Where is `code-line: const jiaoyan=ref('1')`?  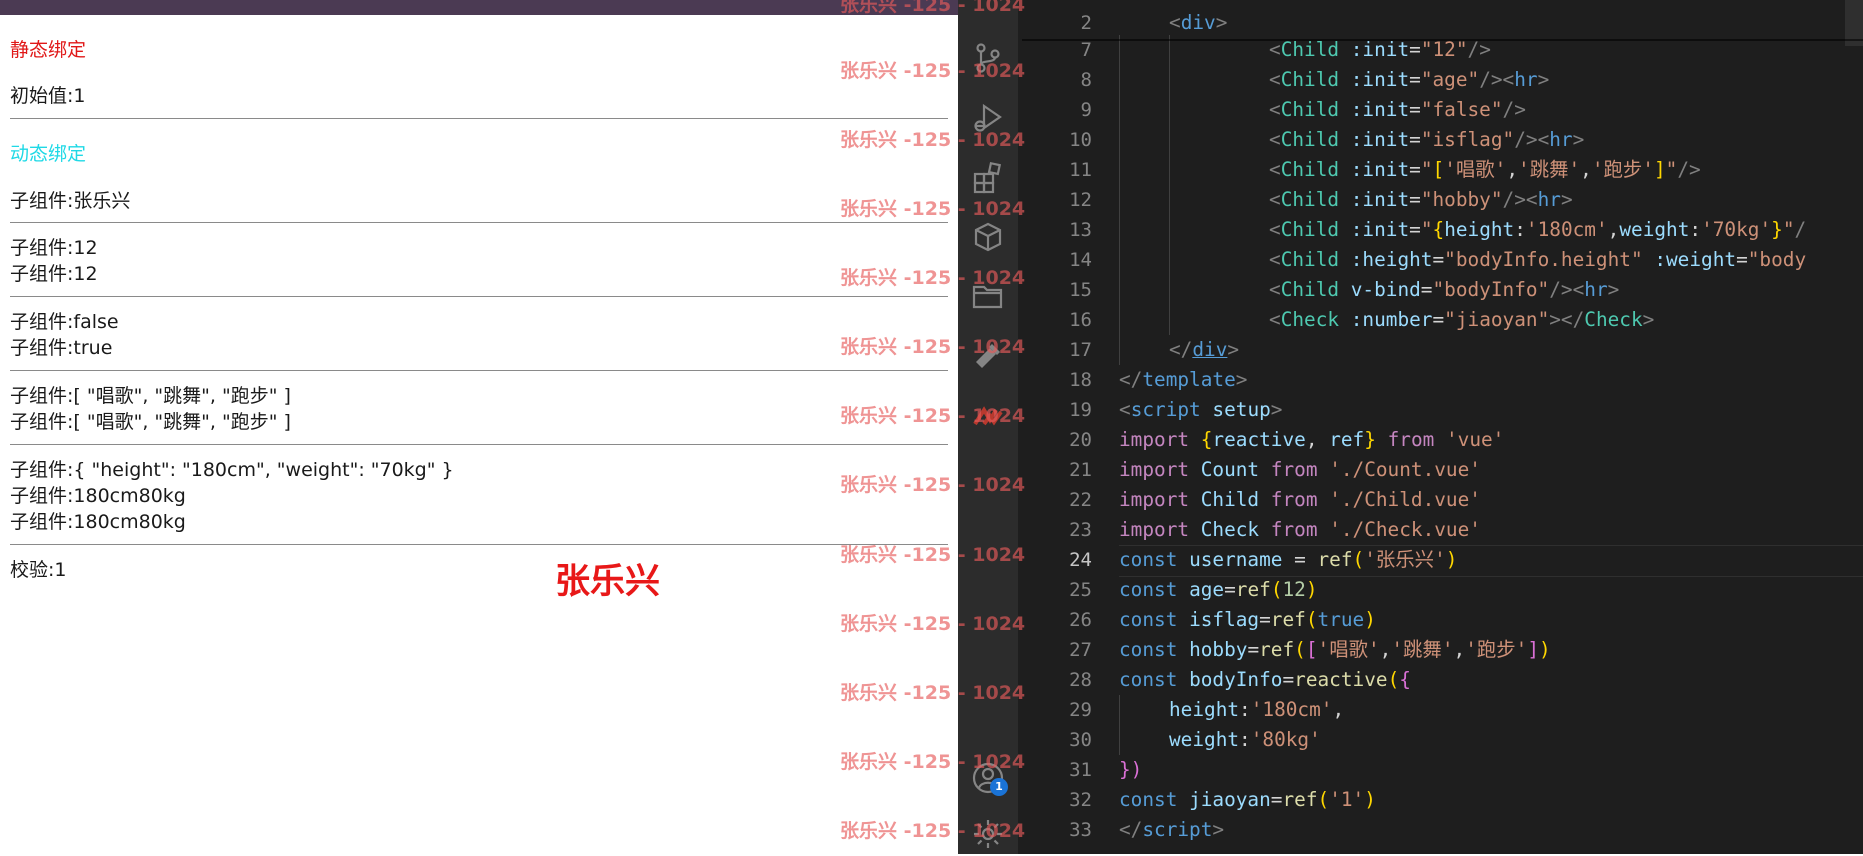
code-line: const jiaoyan=ref('1') is located at coordinates (1247, 799).